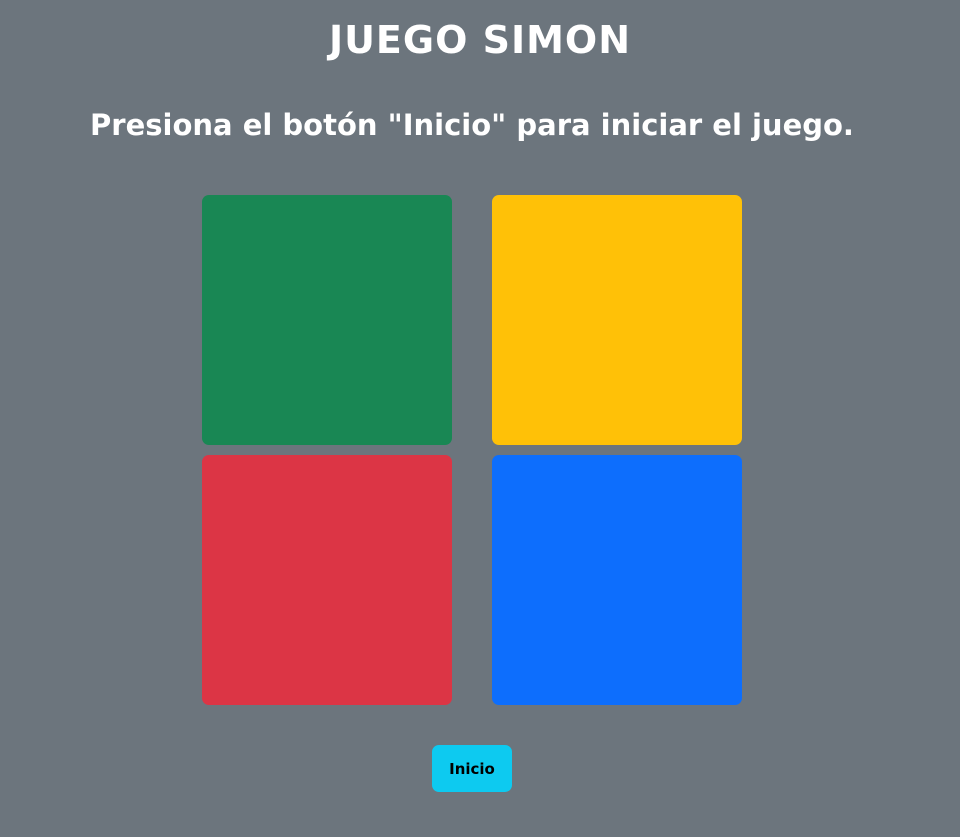  What do you see at coordinates (327, 580) in the screenshot?
I see `red-pad` at bounding box center [327, 580].